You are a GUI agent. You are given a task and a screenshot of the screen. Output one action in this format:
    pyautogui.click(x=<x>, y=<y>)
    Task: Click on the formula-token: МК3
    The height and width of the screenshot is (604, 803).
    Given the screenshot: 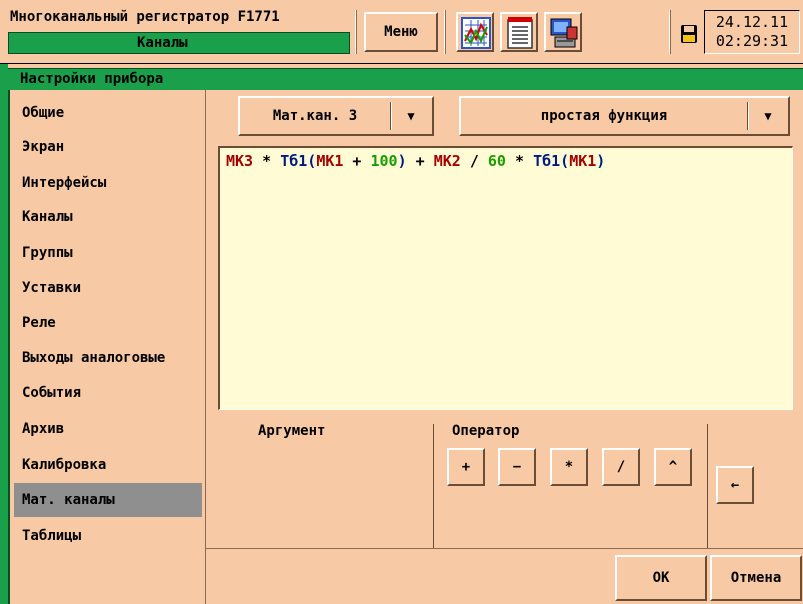 What is the action you would take?
    pyautogui.click(x=240, y=161)
    